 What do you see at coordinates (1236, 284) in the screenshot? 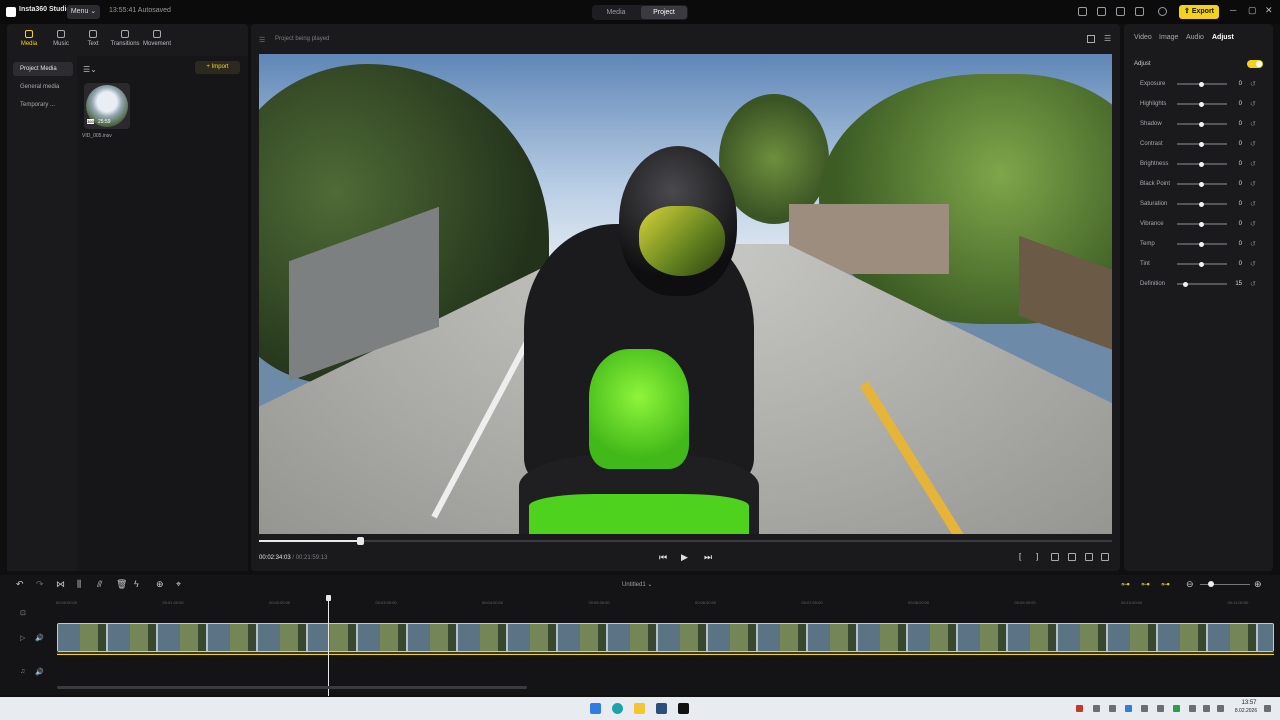
I see `adjust-value: 15` at bounding box center [1236, 284].